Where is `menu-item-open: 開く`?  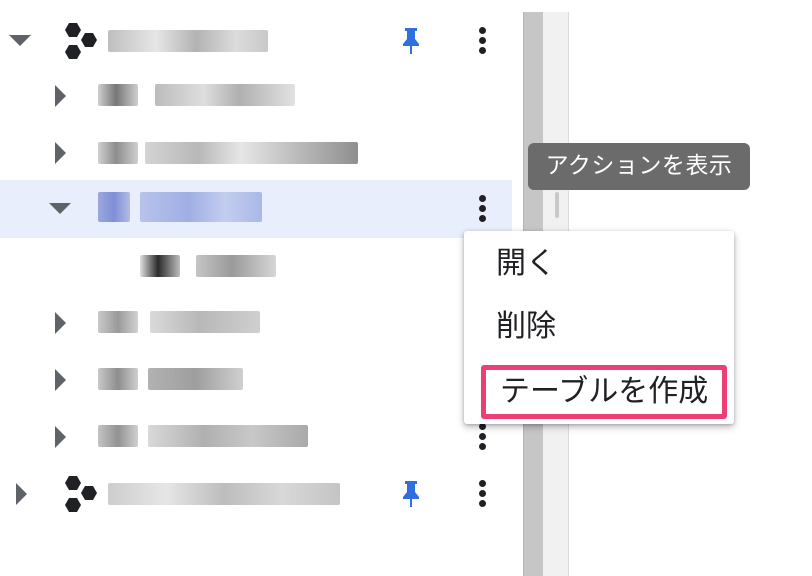 menu-item-open: 開く is located at coordinates (526, 264).